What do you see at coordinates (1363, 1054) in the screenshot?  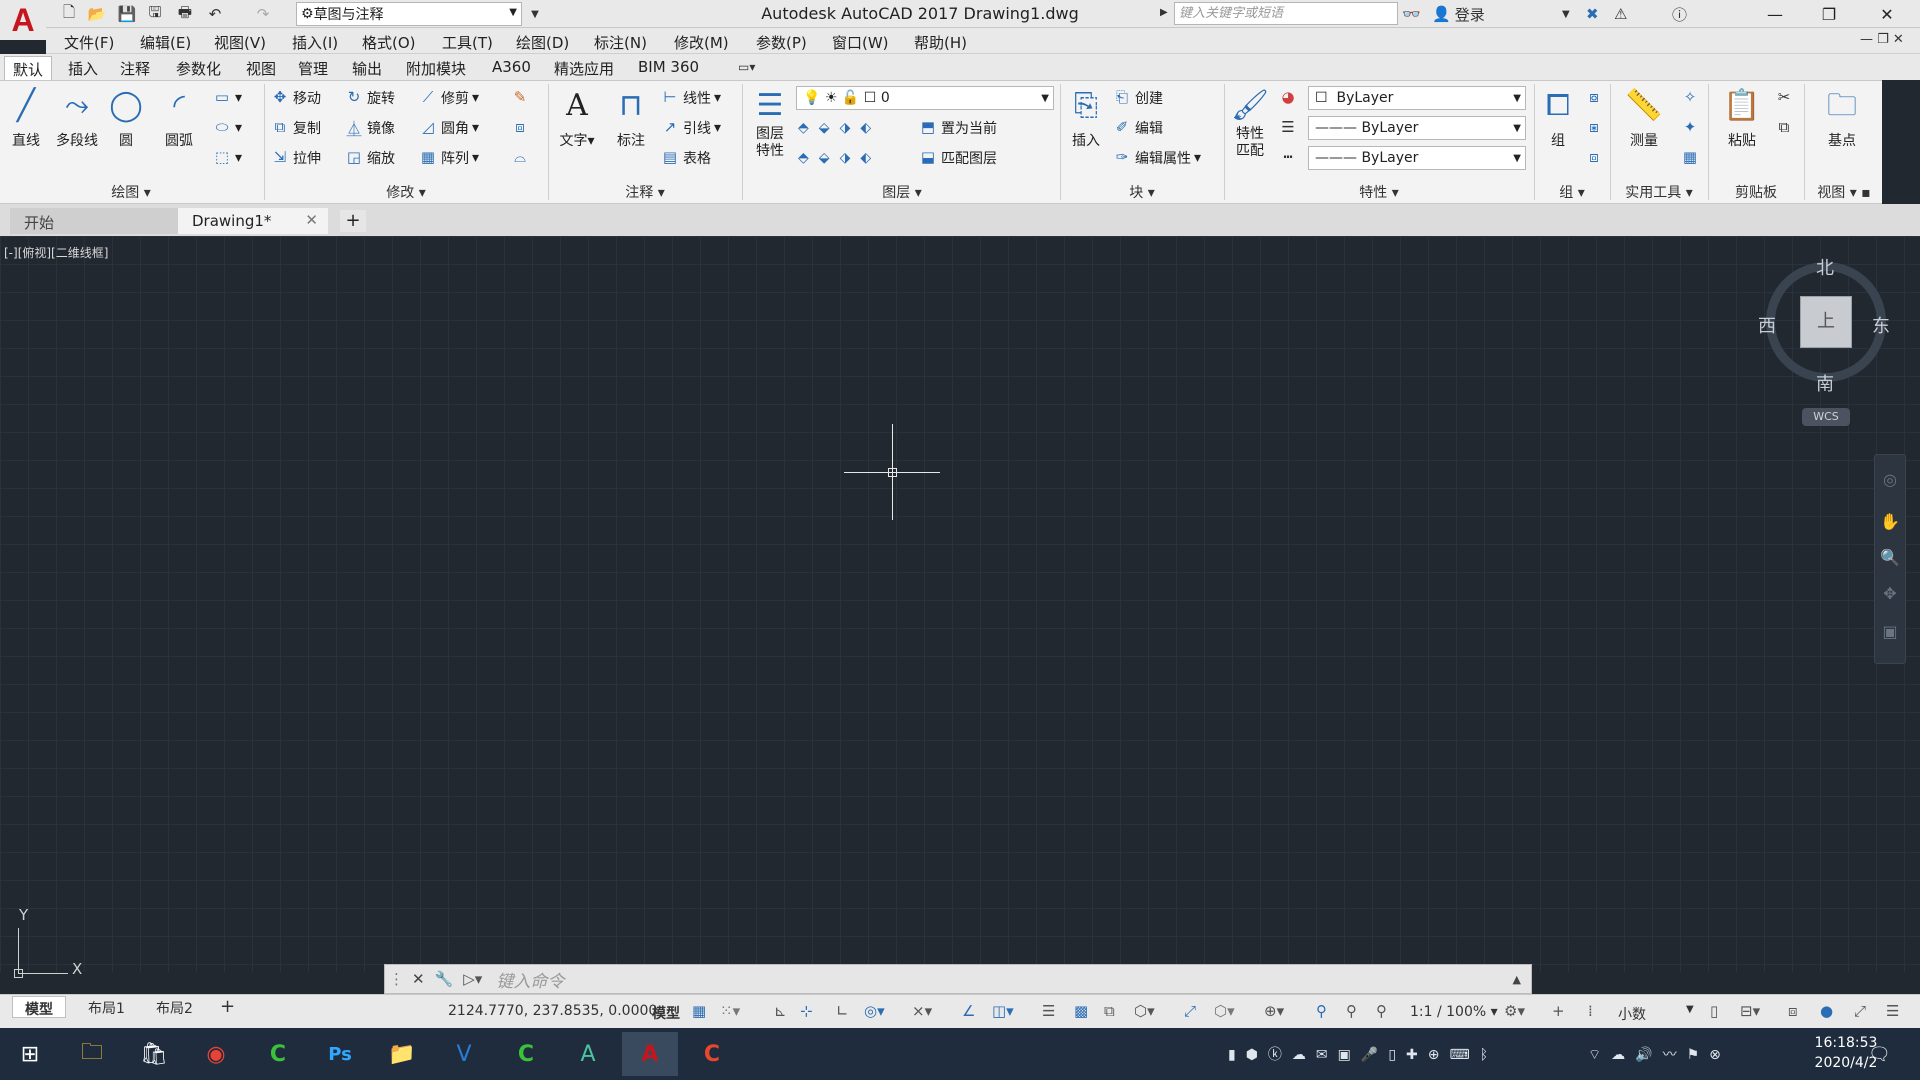 I see `system-tray-icons: ▮⬢ⓚ☁✉▣🎤▯✚⊕⌨ᛒ` at bounding box center [1363, 1054].